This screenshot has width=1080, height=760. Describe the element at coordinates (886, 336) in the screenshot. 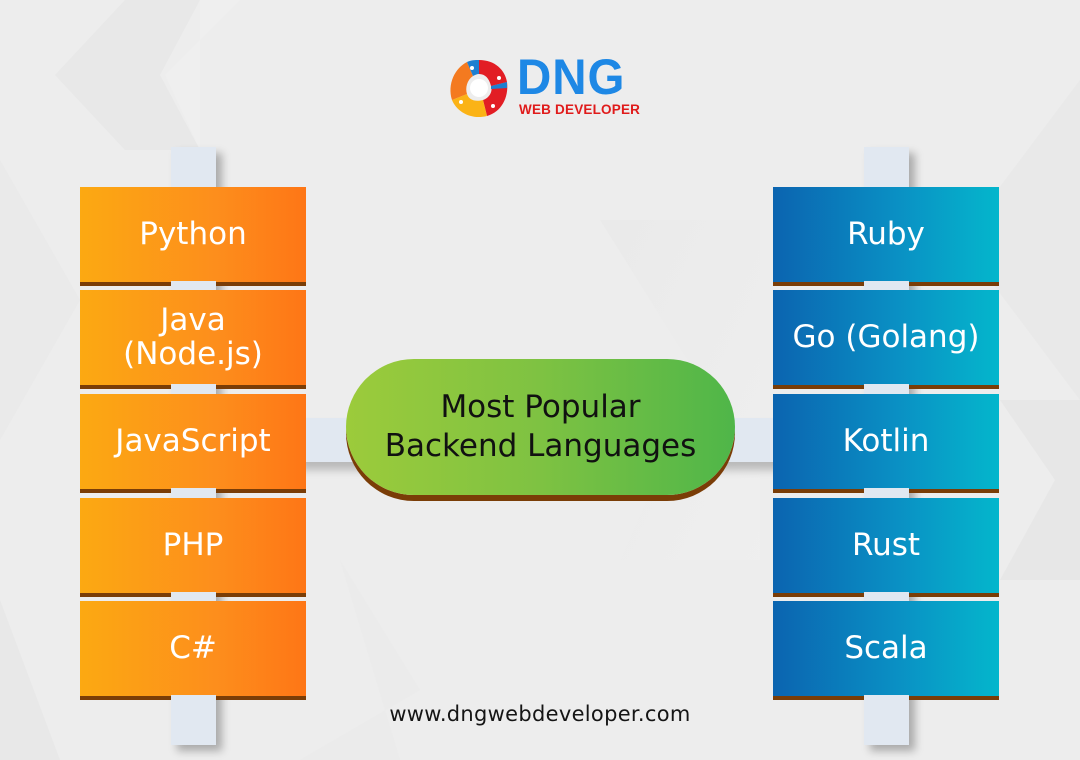

I see `right-item-label: Go (Golang)` at that location.